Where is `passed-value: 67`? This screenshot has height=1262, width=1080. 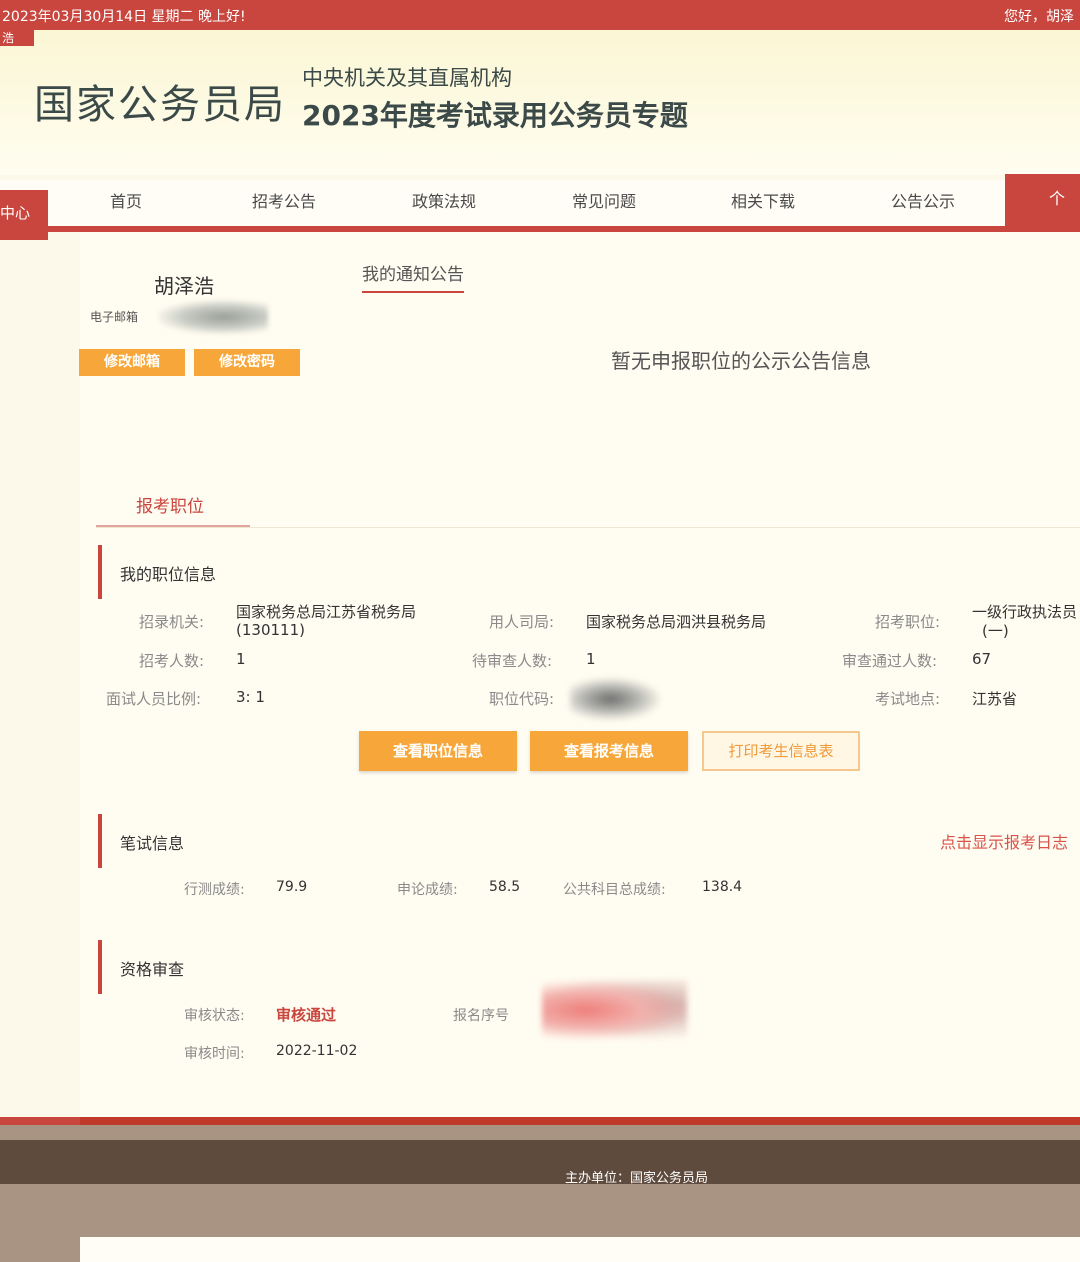
passed-value: 67 is located at coordinates (982, 659).